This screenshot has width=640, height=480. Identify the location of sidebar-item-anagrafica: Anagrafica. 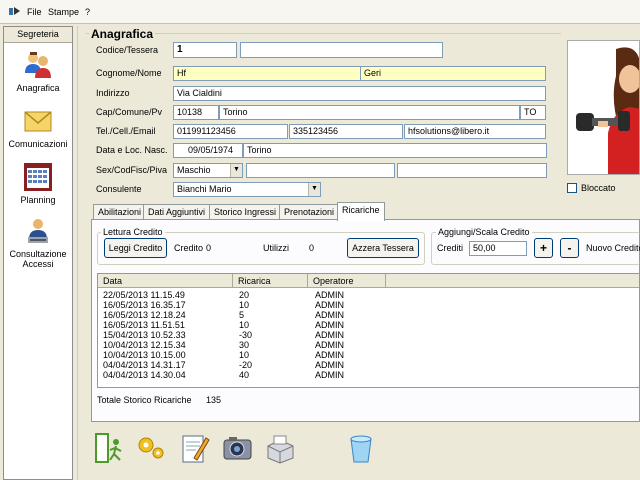
(38, 71).